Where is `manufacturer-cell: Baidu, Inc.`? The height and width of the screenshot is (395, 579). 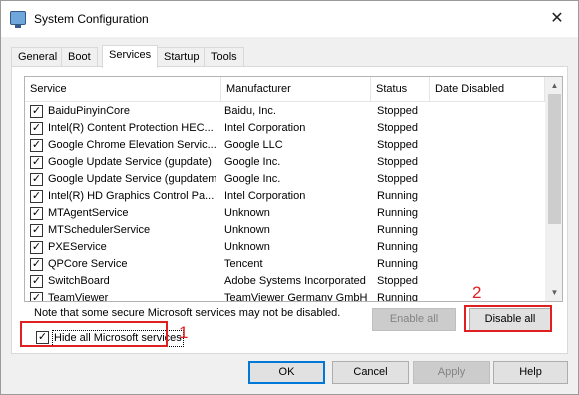 manufacturer-cell: Baidu, Inc. is located at coordinates (250, 111).